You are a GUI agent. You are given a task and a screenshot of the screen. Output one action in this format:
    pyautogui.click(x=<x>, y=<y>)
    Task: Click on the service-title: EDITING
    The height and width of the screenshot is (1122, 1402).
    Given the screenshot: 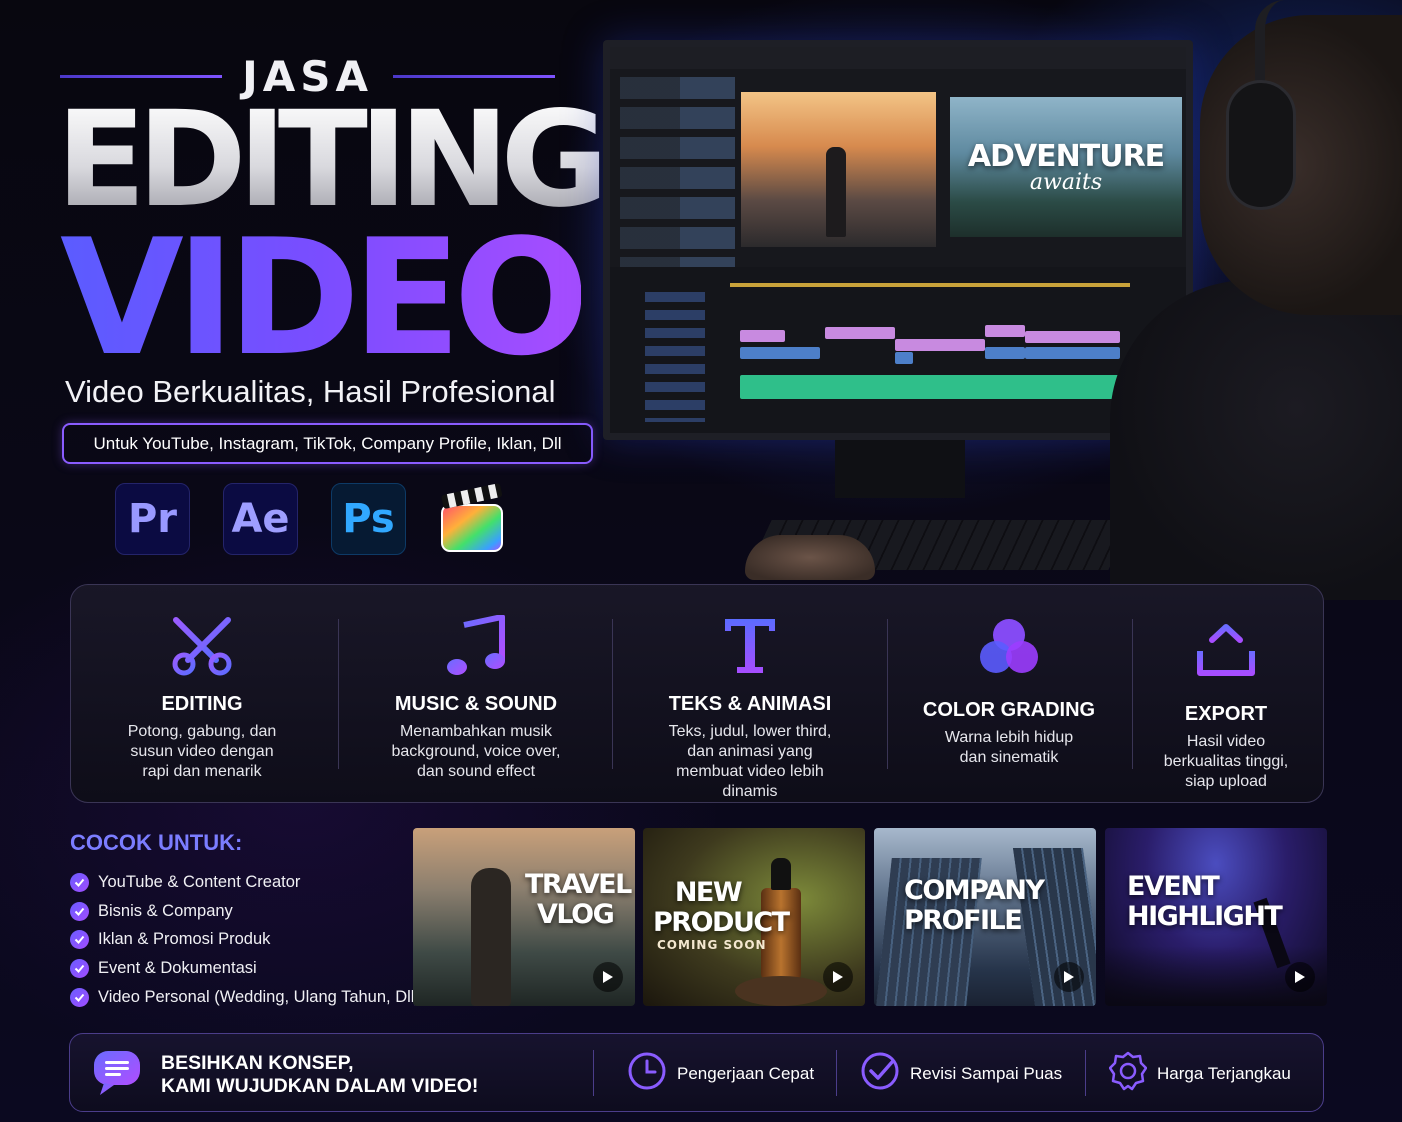 What is the action you would take?
    pyautogui.click(x=202, y=704)
    